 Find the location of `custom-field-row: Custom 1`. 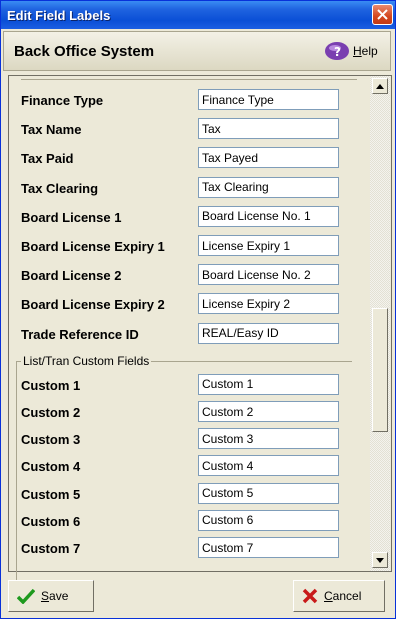

custom-field-row: Custom 1 is located at coordinates (189, 385).